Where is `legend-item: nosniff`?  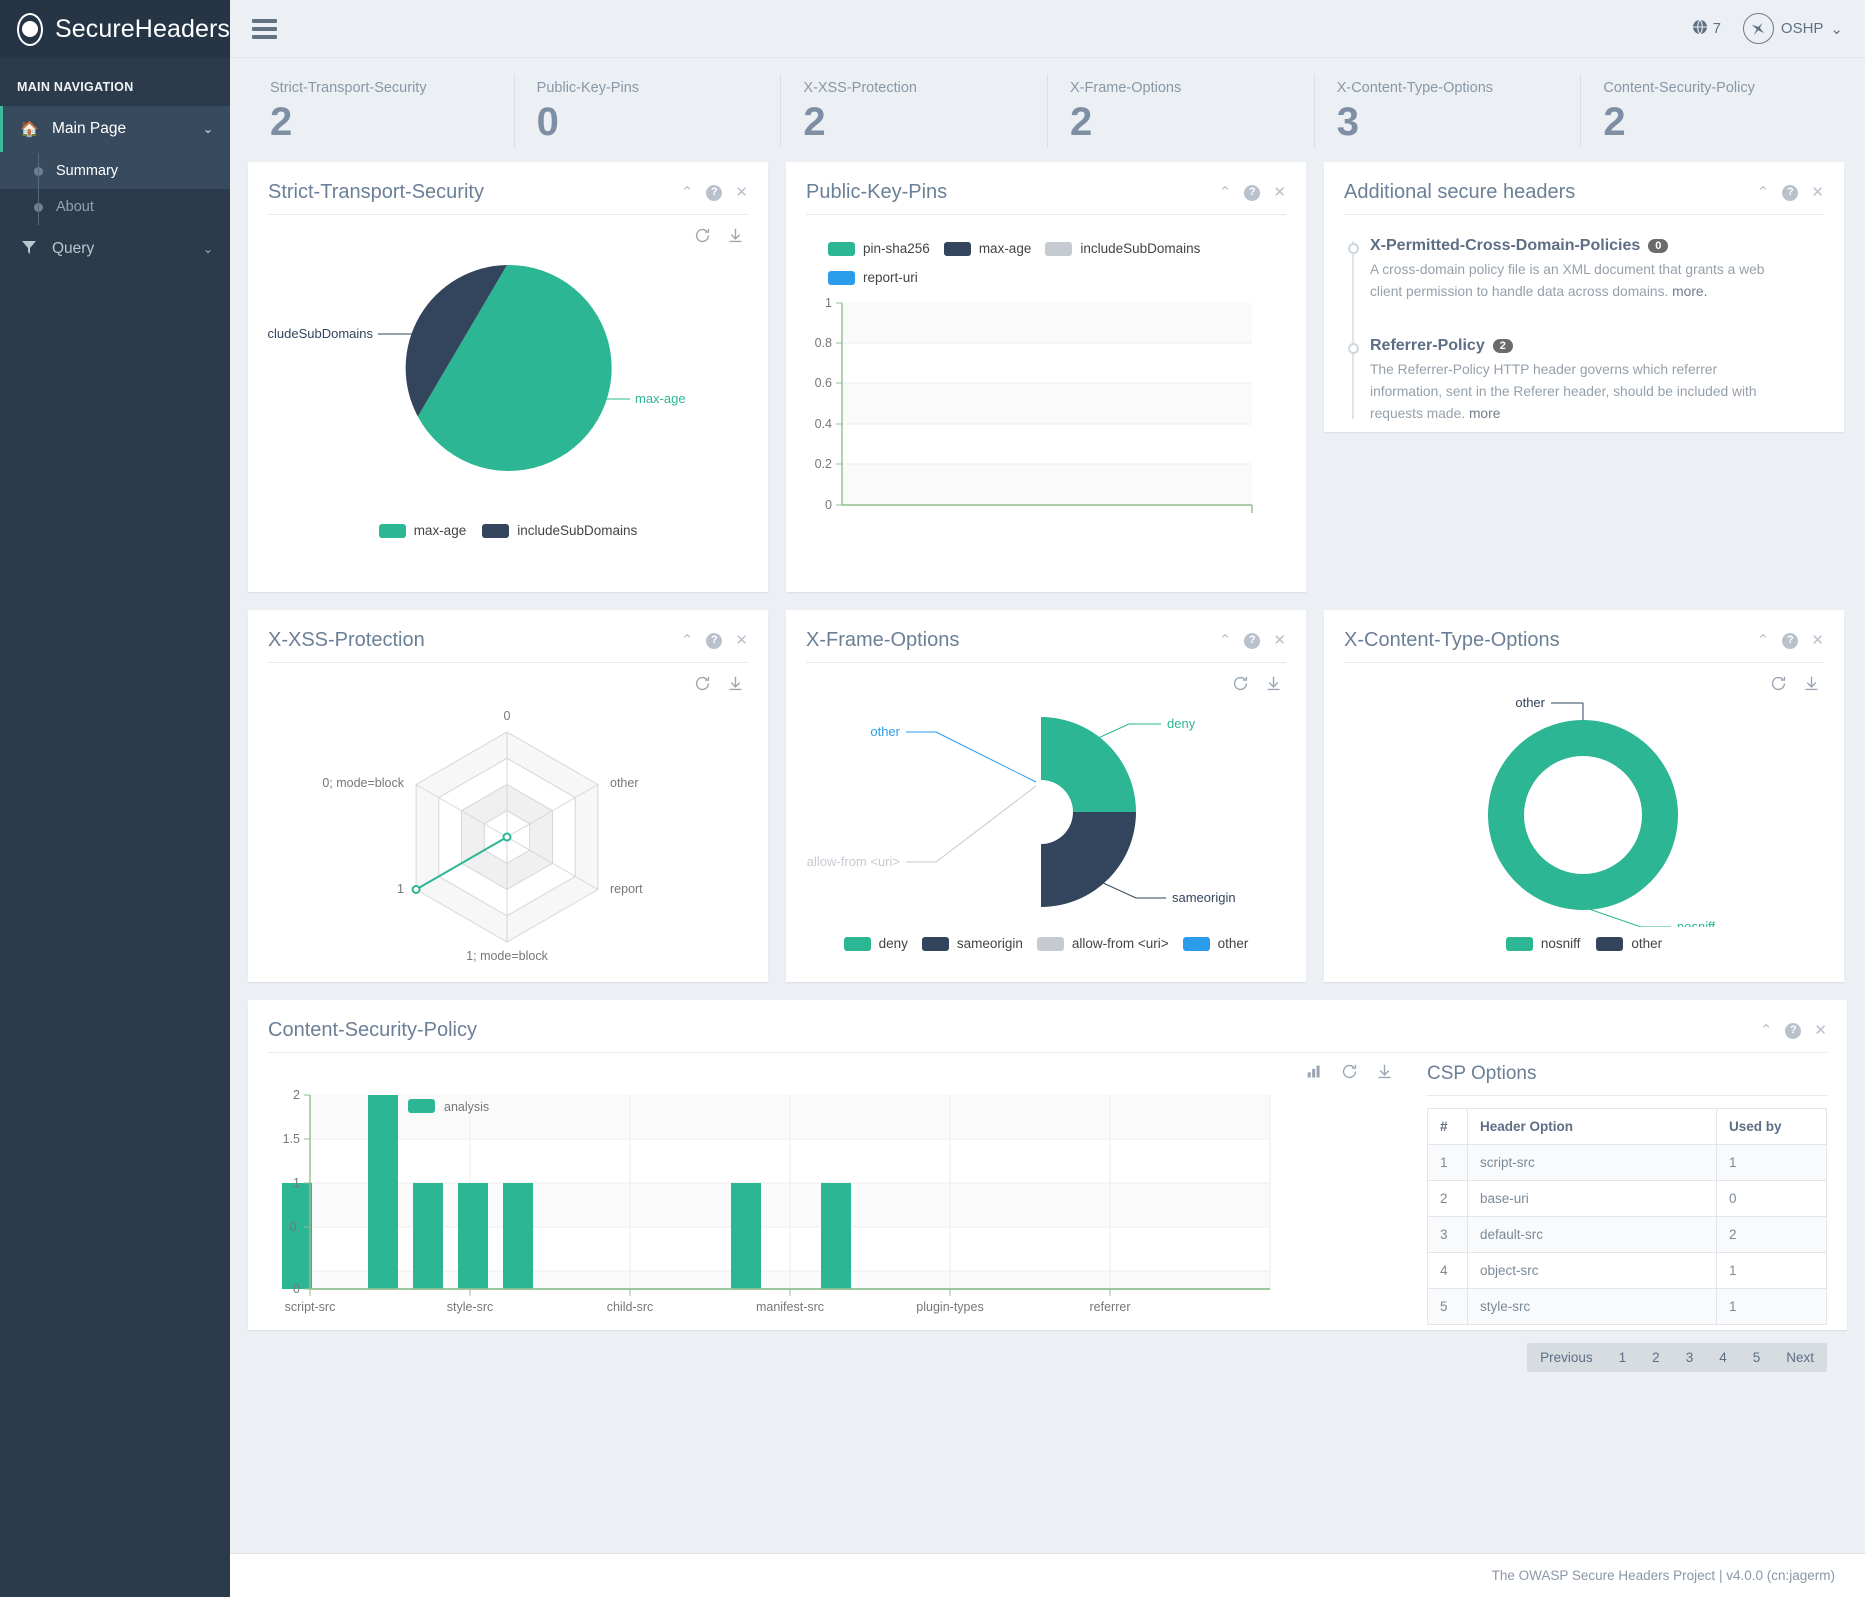 legend-item: nosniff is located at coordinates (1542, 943).